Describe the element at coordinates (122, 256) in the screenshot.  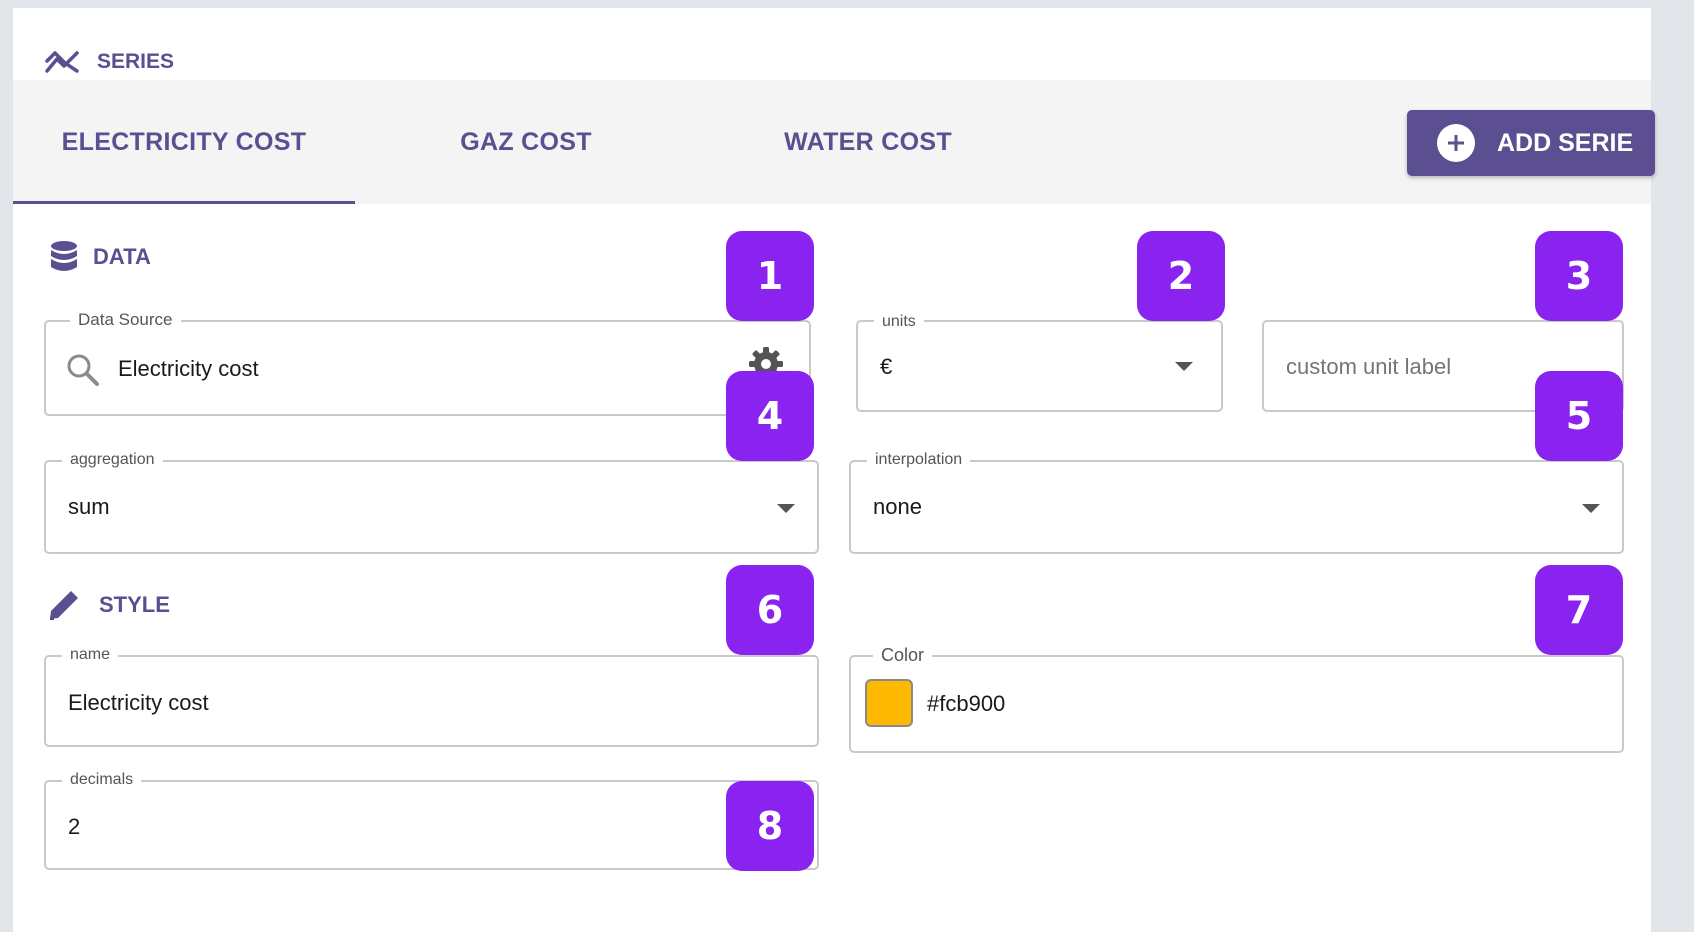
I see `data-section-label: DATA` at that location.